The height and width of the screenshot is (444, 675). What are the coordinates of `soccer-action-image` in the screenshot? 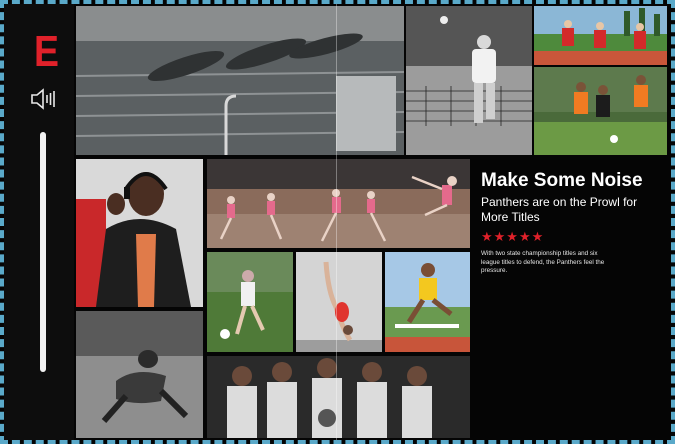 It's located at (600, 111).